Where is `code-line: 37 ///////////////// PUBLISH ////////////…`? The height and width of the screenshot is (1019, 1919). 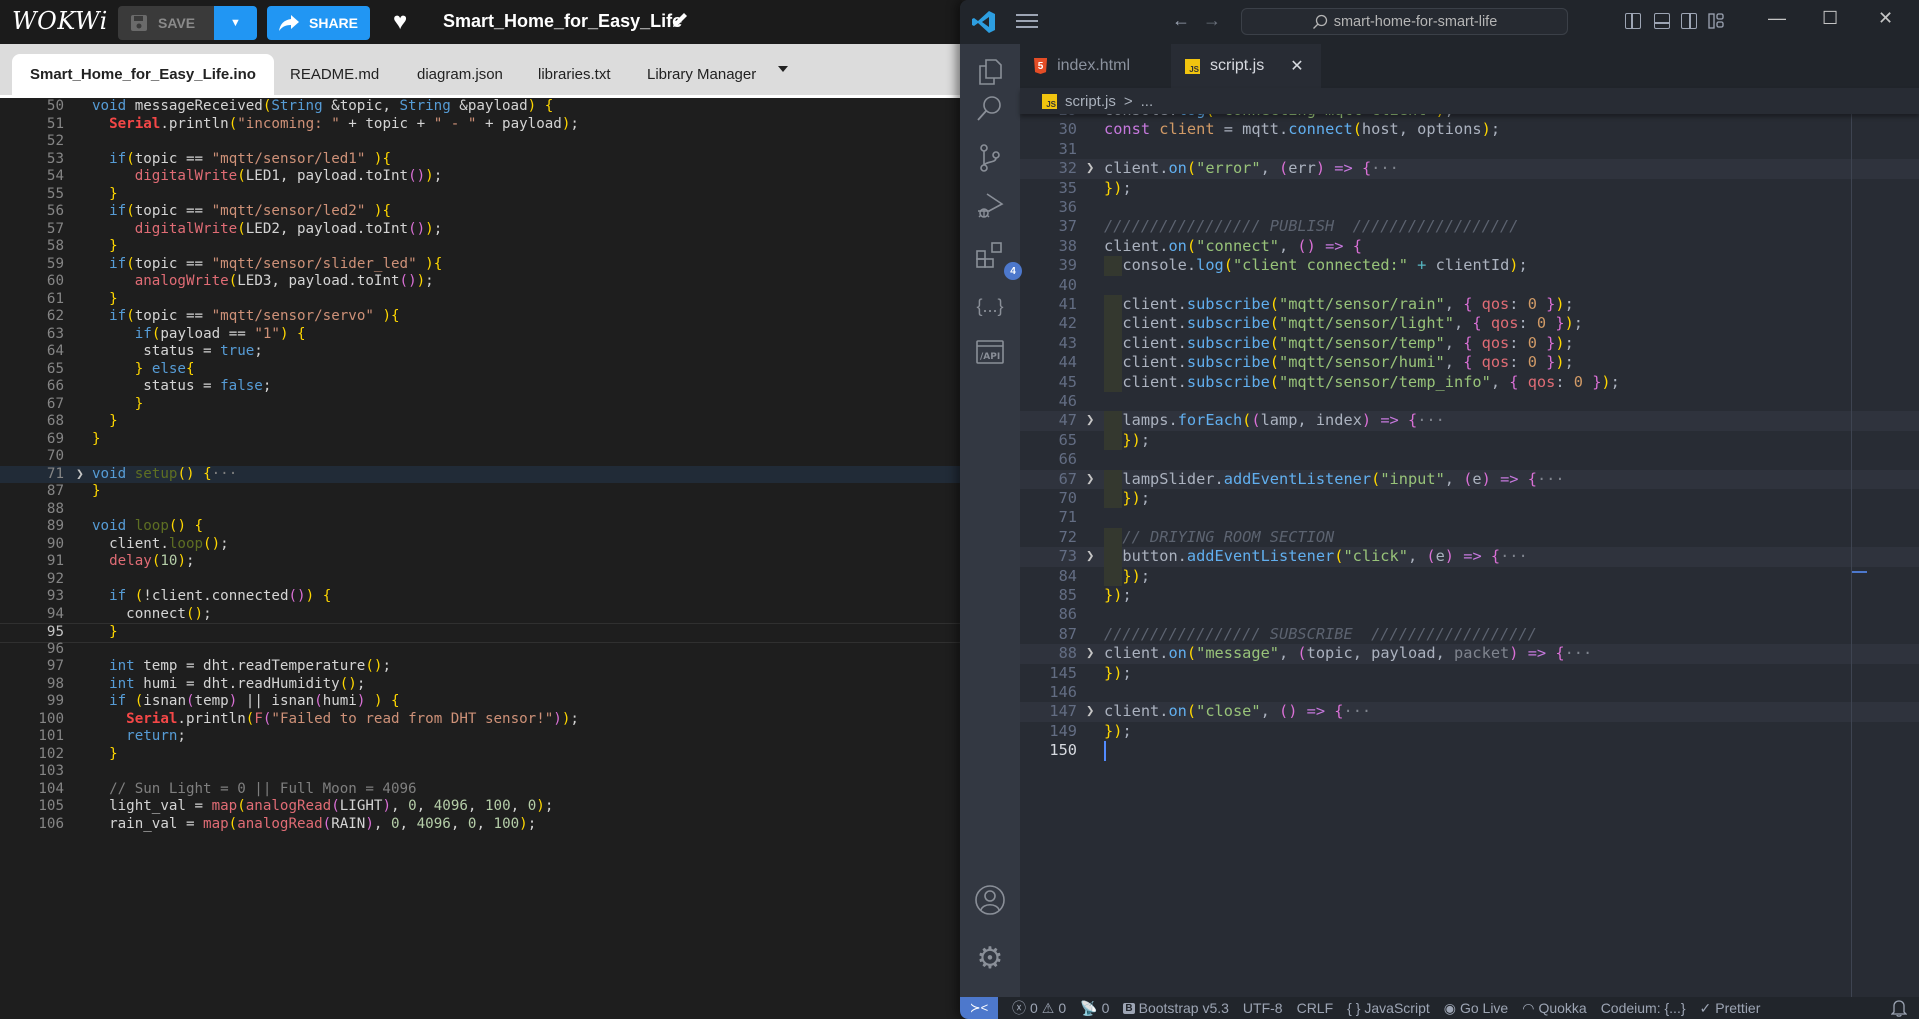
code-line: 37 ///////////////// PUBLISH ////////////… is located at coordinates (1469, 226).